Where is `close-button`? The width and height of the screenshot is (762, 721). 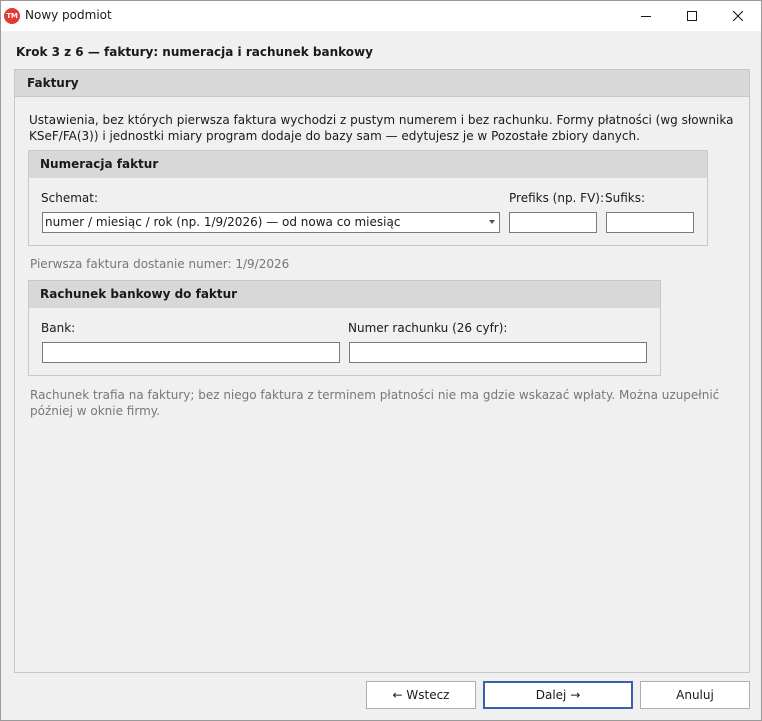
close-button is located at coordinates (738, 16).